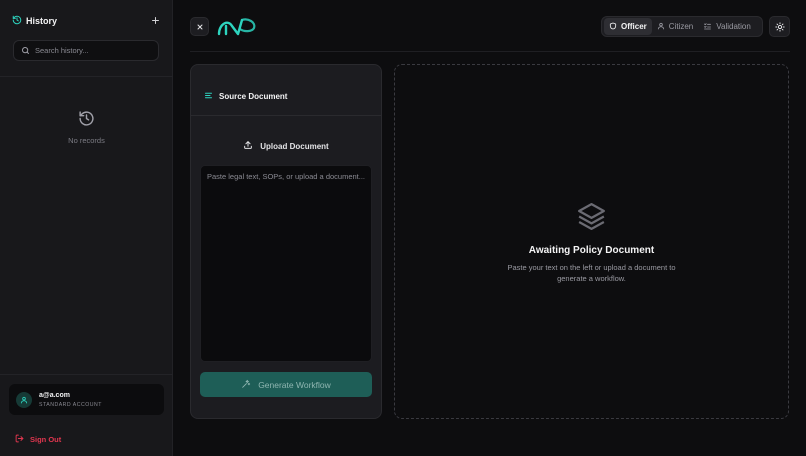 This screenshot has height=456, width=806. Describe the element at coordinates (87, 21) in the screenshot. I see `sidebar-header: History` at that location.